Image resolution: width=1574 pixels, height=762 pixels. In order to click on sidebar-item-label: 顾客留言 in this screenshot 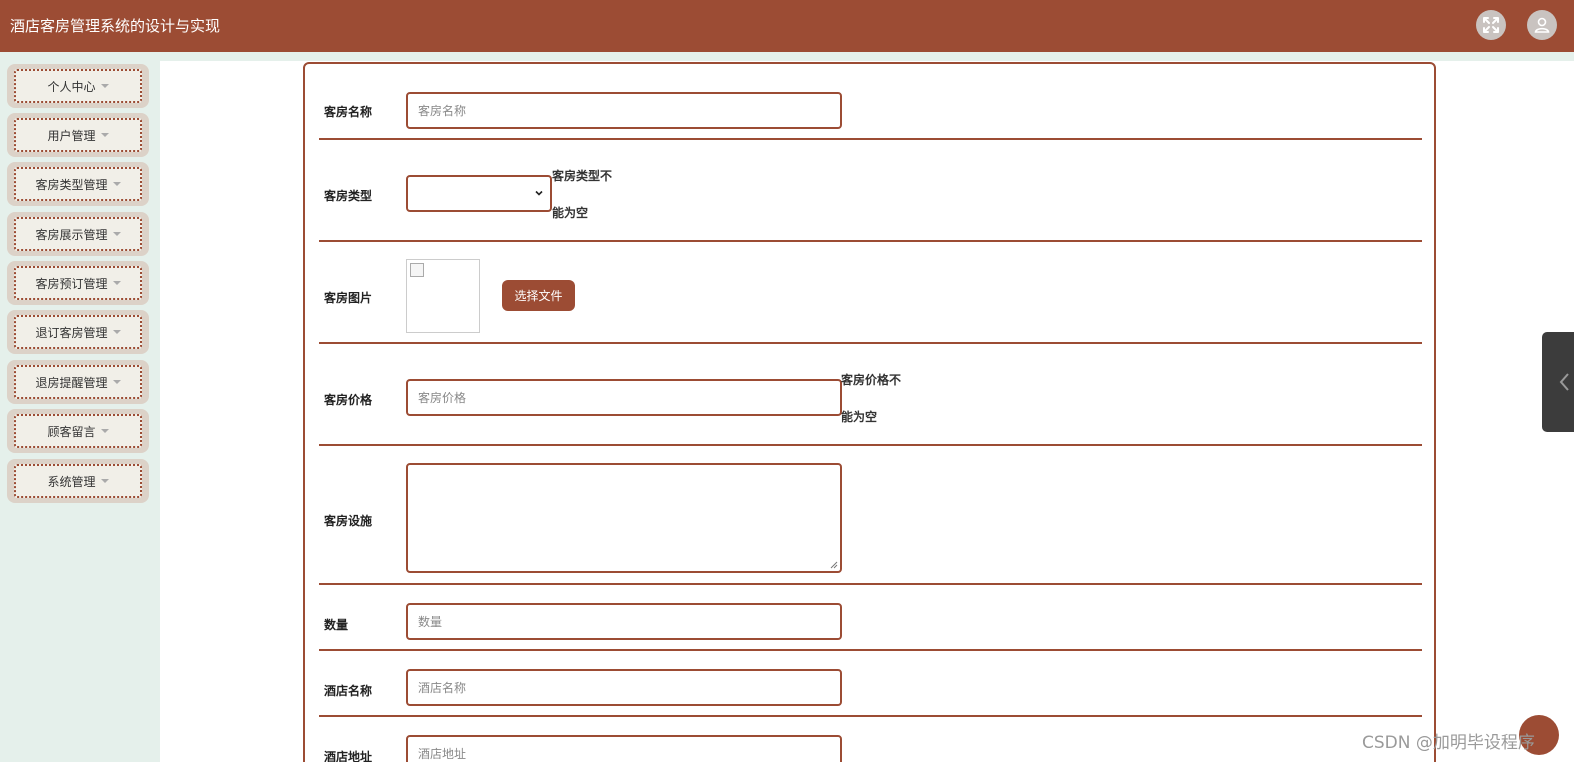, I will do `click(71, 431)`.